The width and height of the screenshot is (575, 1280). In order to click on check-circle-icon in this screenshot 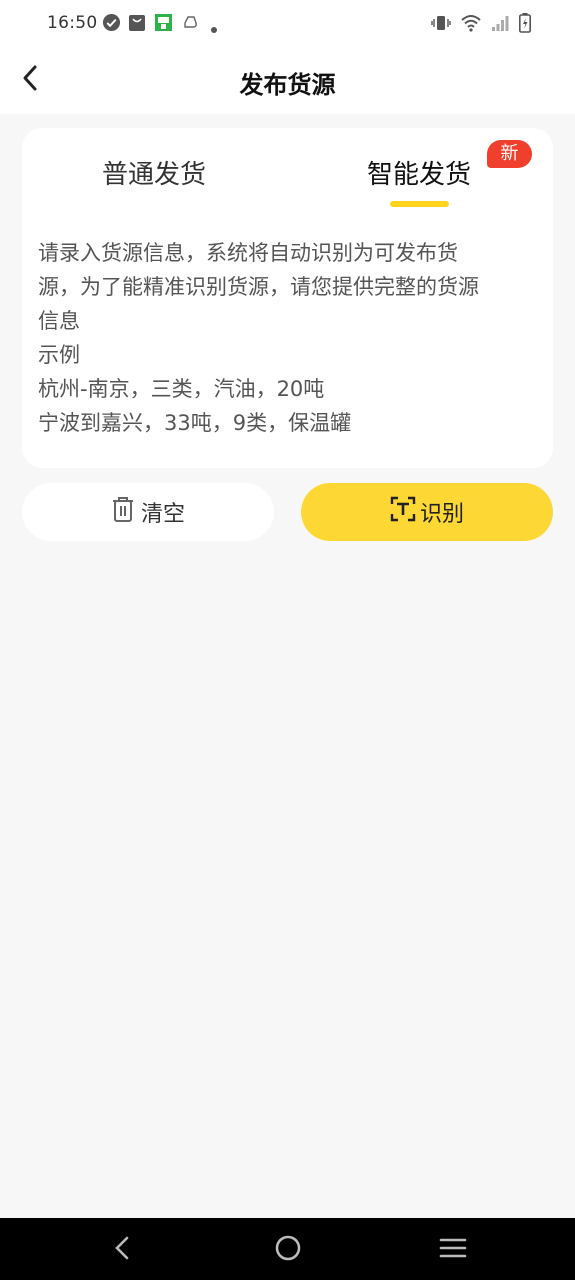, I will do `click(111, 24)`.